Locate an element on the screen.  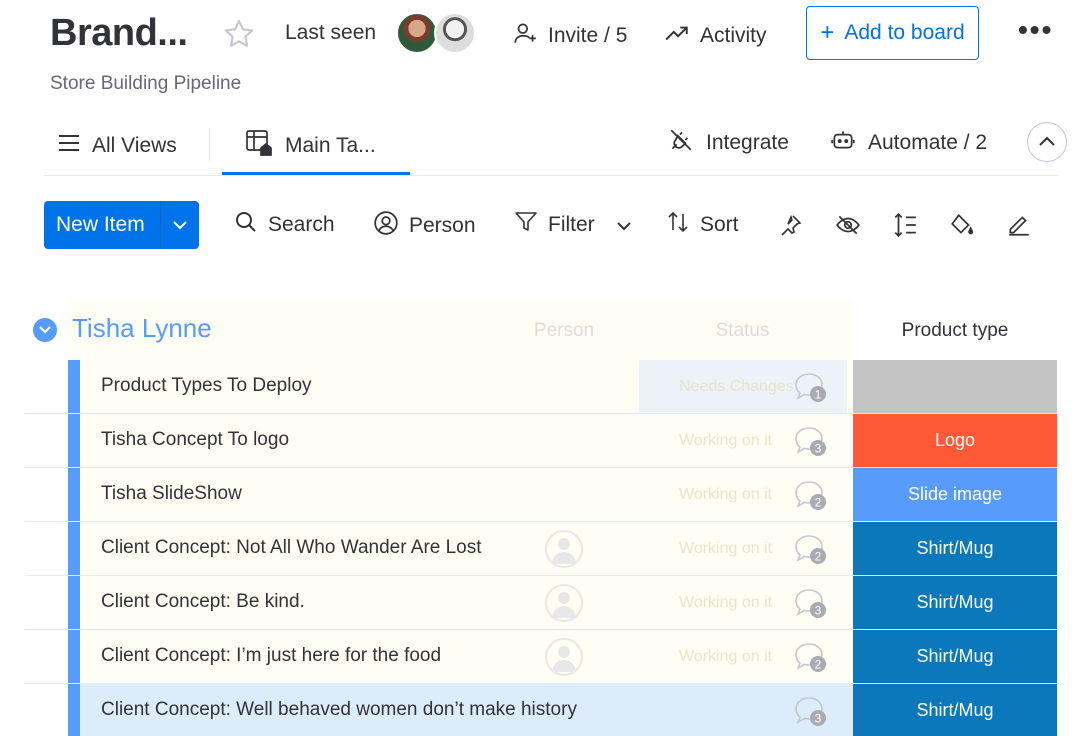
item-name: Tisha SlideShow is located at coordinates (171, 494).